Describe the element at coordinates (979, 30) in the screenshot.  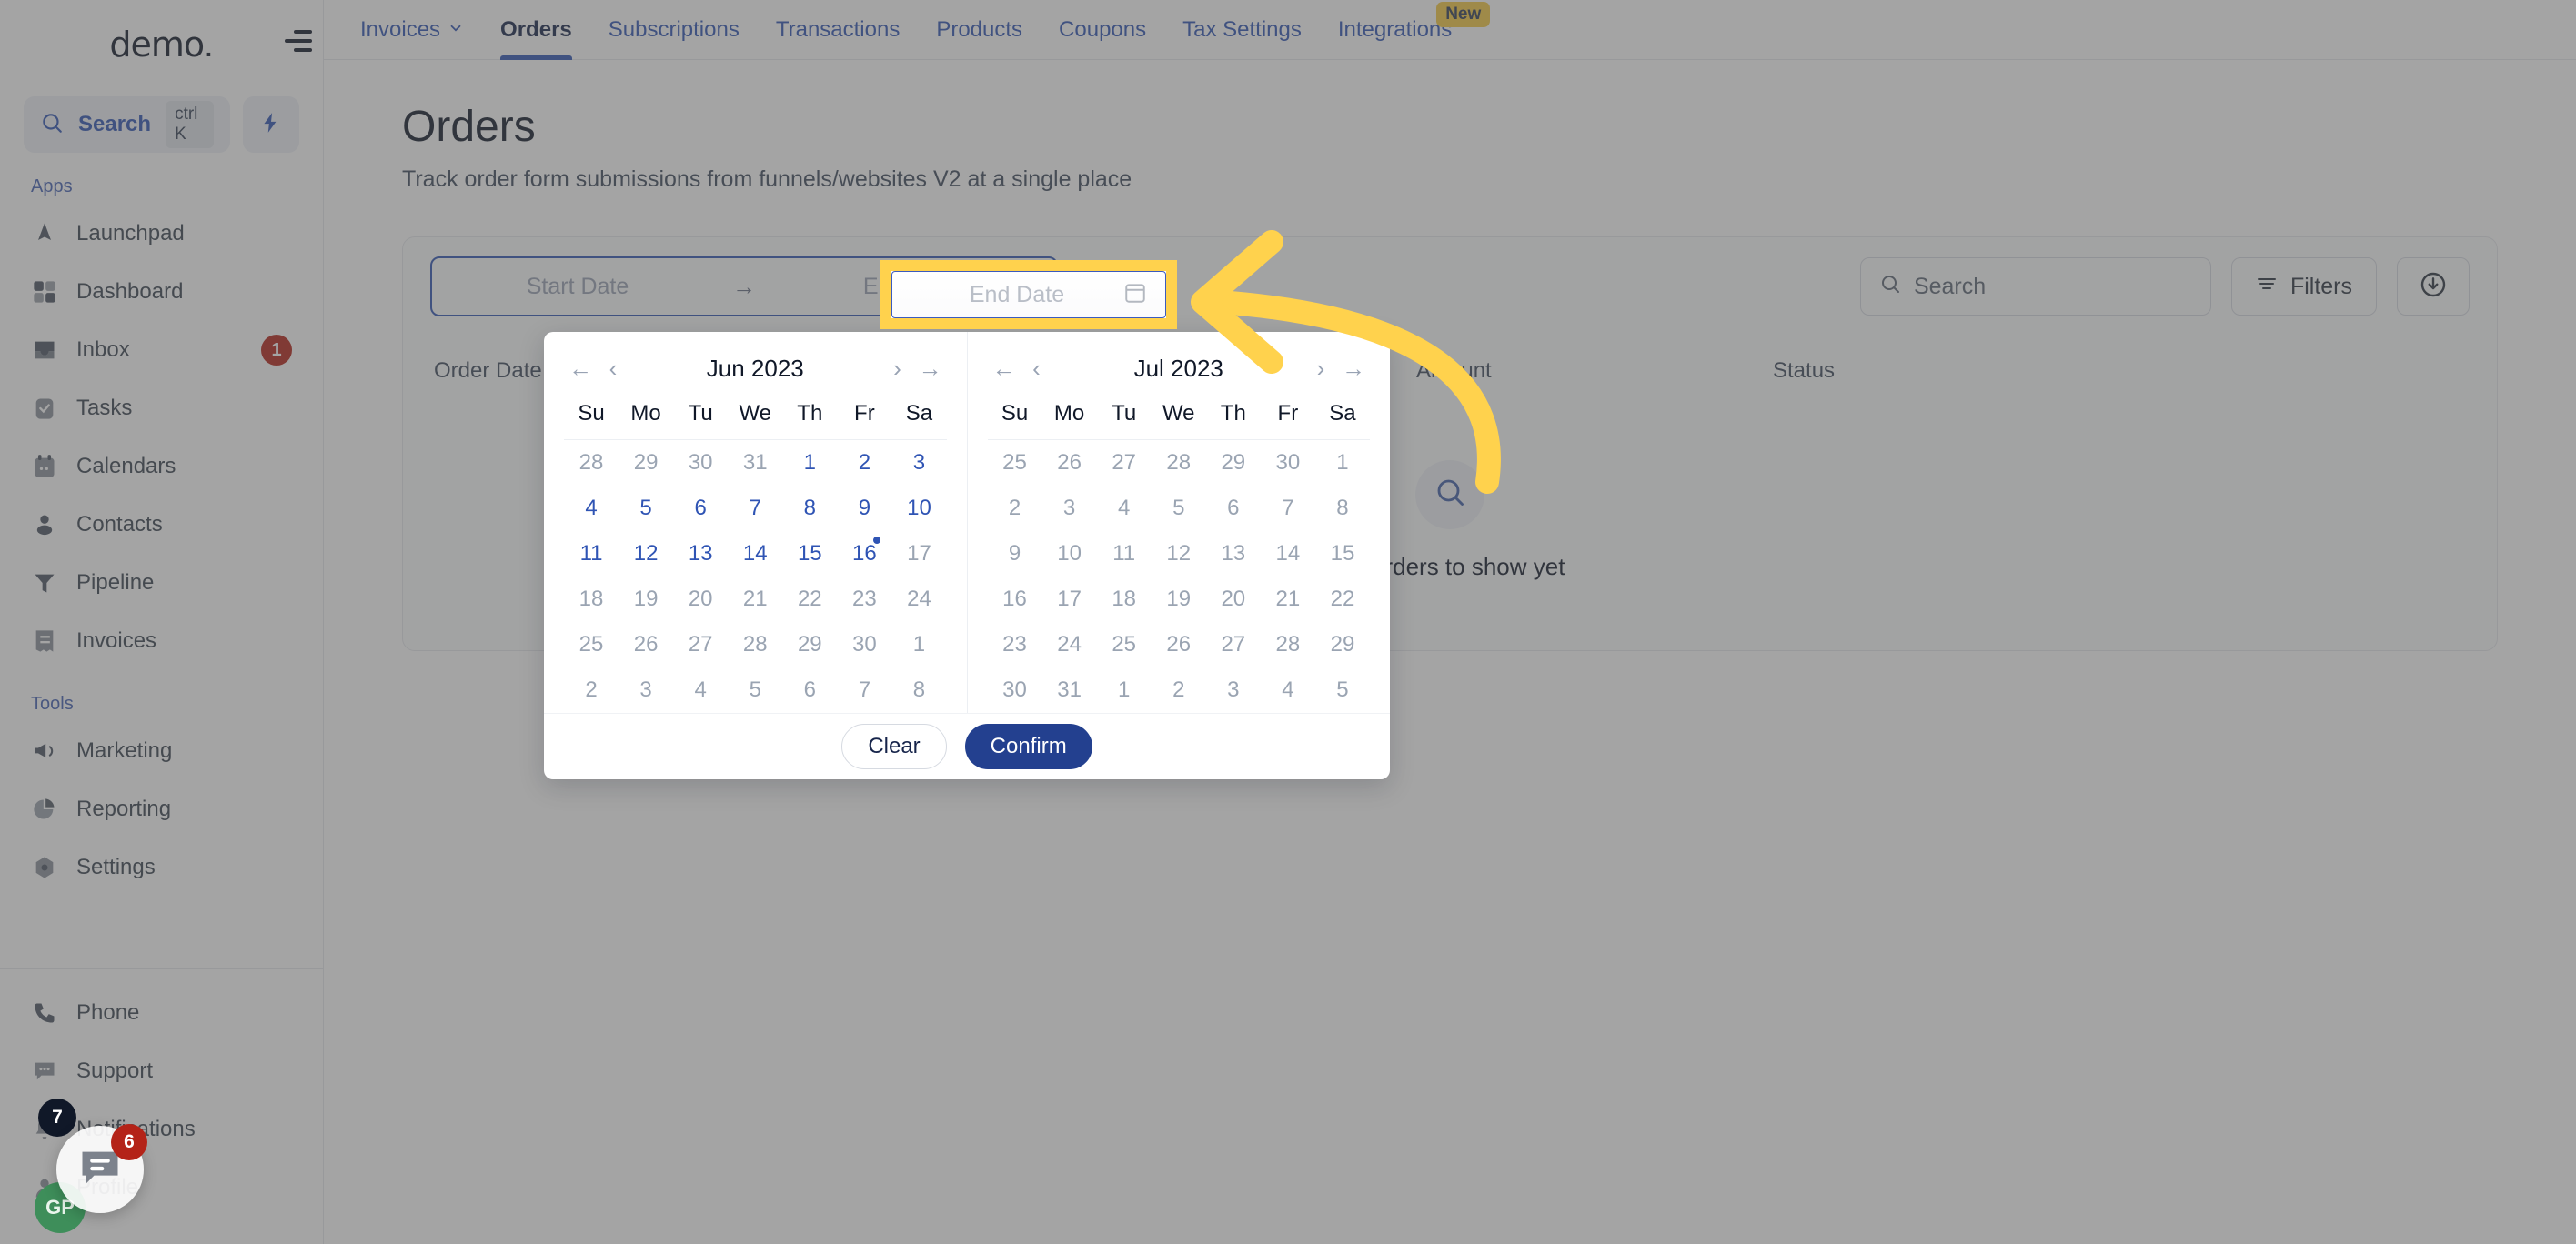
I see `tab-products: Products` at that location.